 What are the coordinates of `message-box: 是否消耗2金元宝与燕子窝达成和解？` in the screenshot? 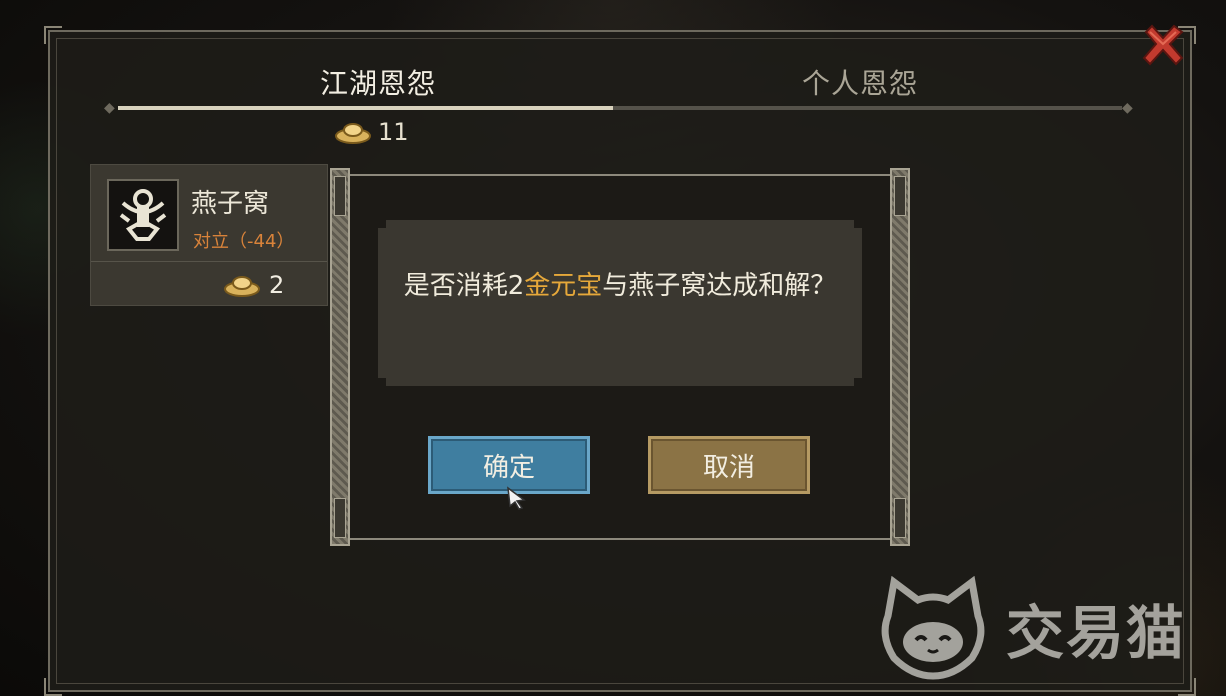 It's located at (620, 303).